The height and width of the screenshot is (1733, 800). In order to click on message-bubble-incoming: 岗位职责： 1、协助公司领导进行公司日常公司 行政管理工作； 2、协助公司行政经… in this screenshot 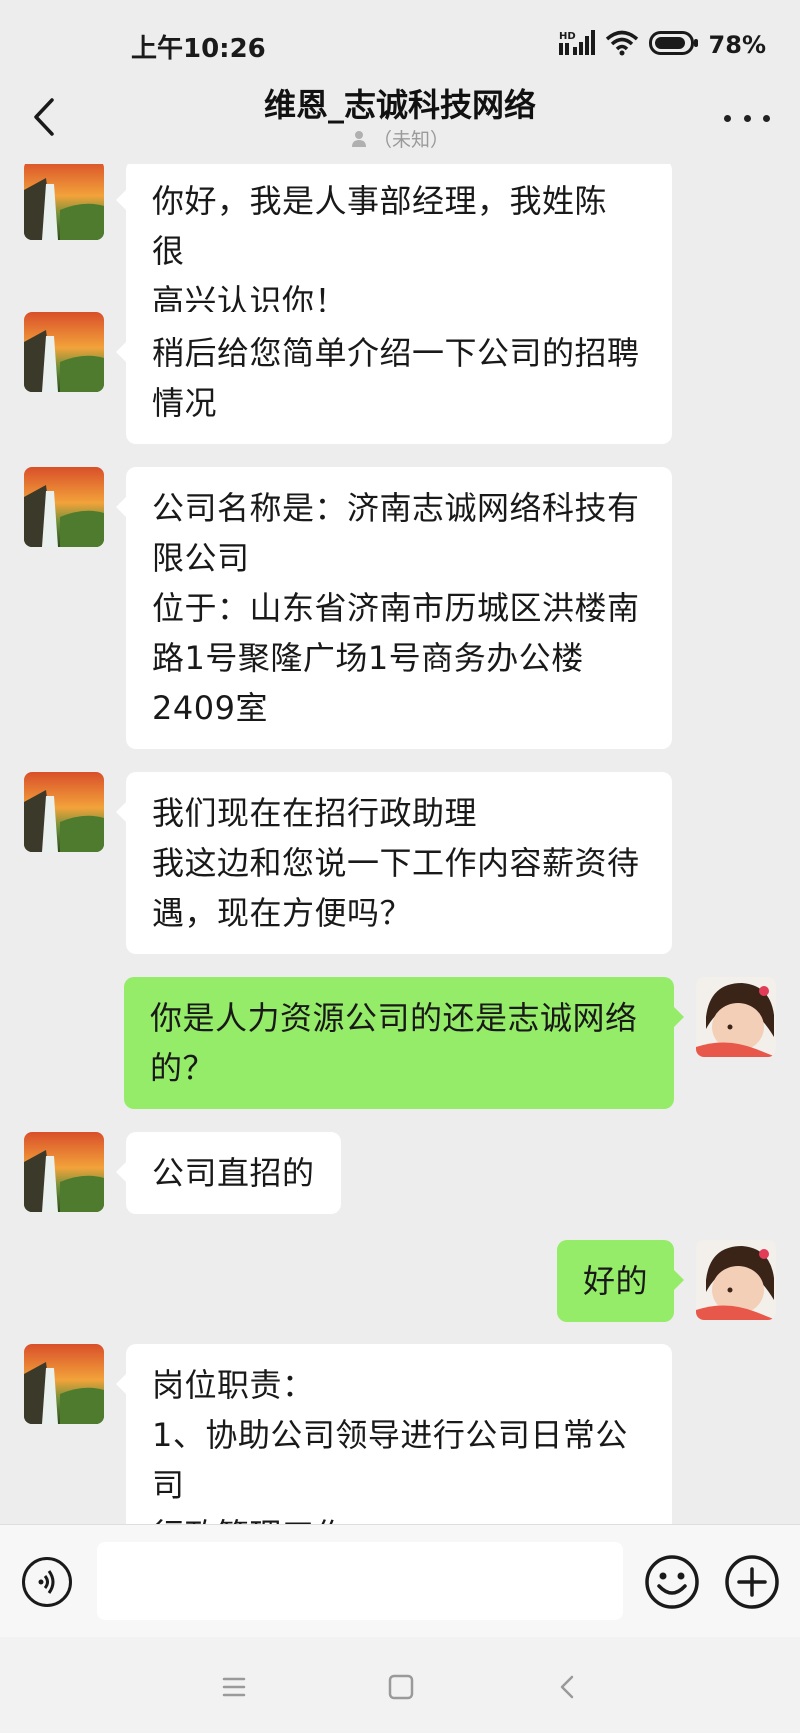, I will do `click(394, 1434)`.